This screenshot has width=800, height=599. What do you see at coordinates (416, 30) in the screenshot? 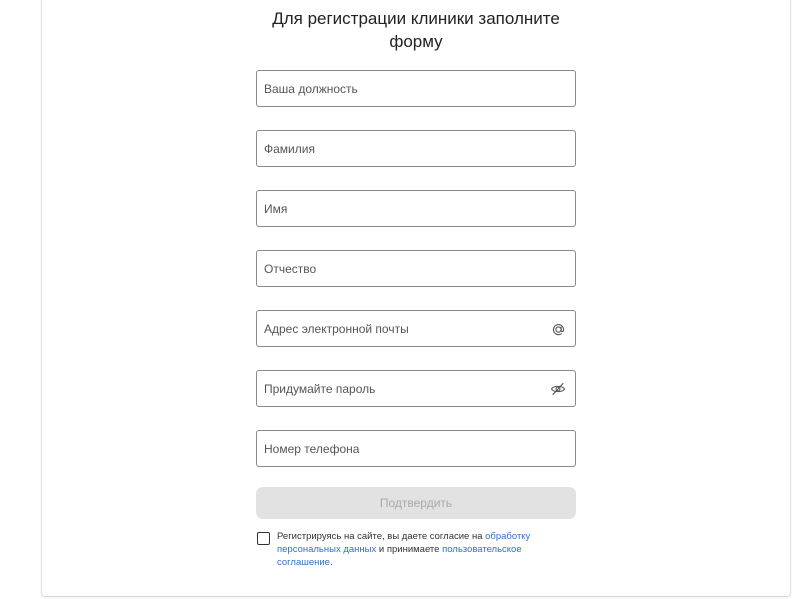
I see `form-title: Для регистрации клиники заполните форму` at bounding box center [416, 30].